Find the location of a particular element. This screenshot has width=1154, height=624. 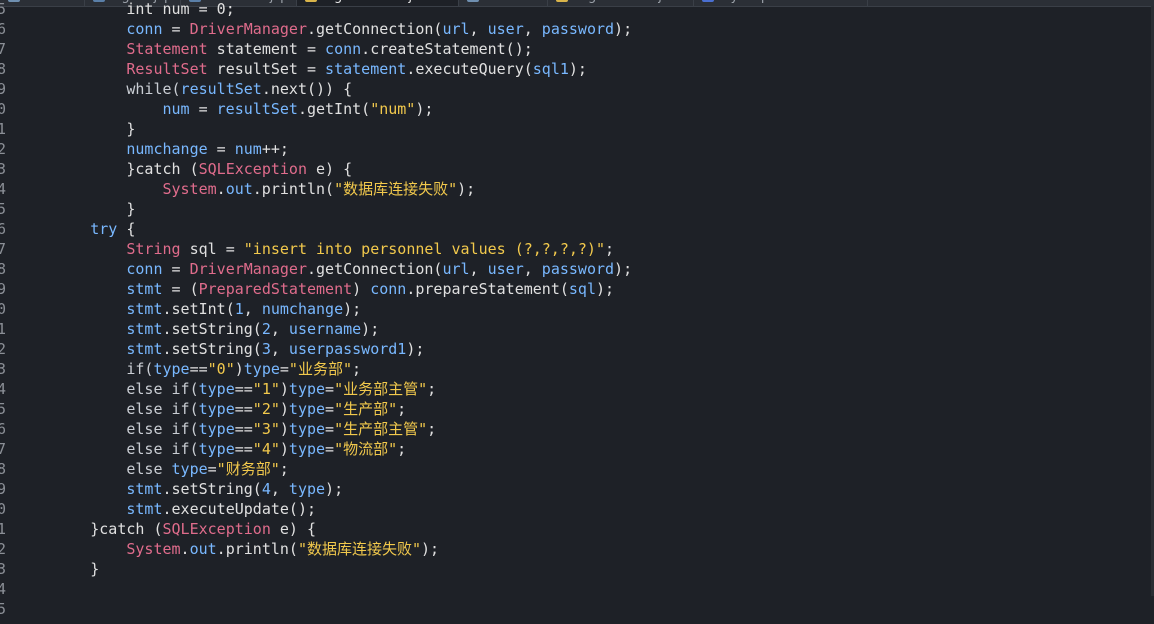

code-text: else if(type=="1")type="业务部主管"; is located at coordinates (281, 389).